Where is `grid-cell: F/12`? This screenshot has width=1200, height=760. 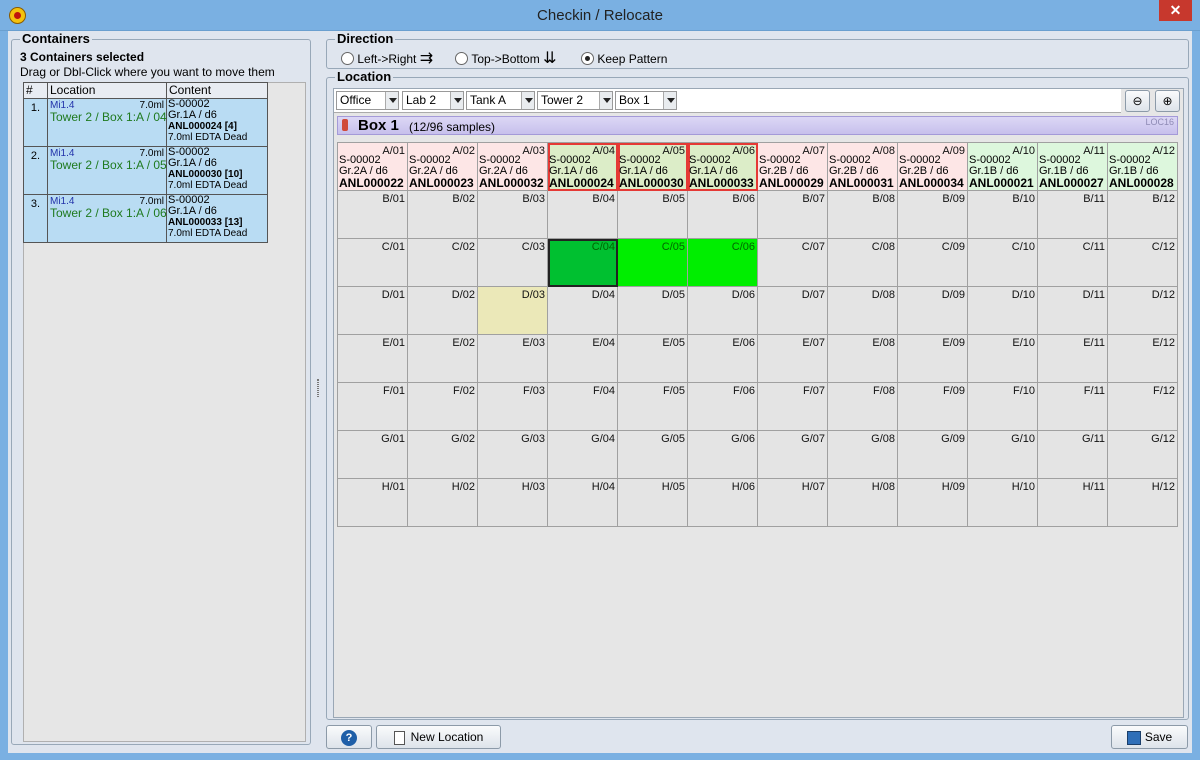
grid-cell: F/12 is located at coordinates (1143, 407).